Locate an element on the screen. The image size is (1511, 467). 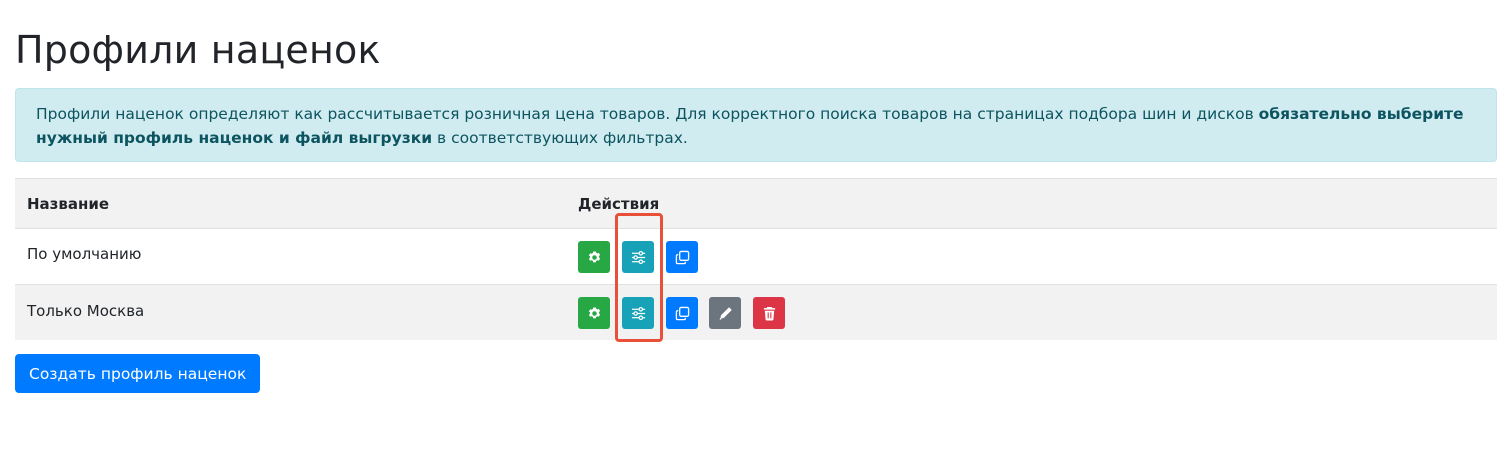
column-header-actions: Действия is located at coordinates (619, 204).